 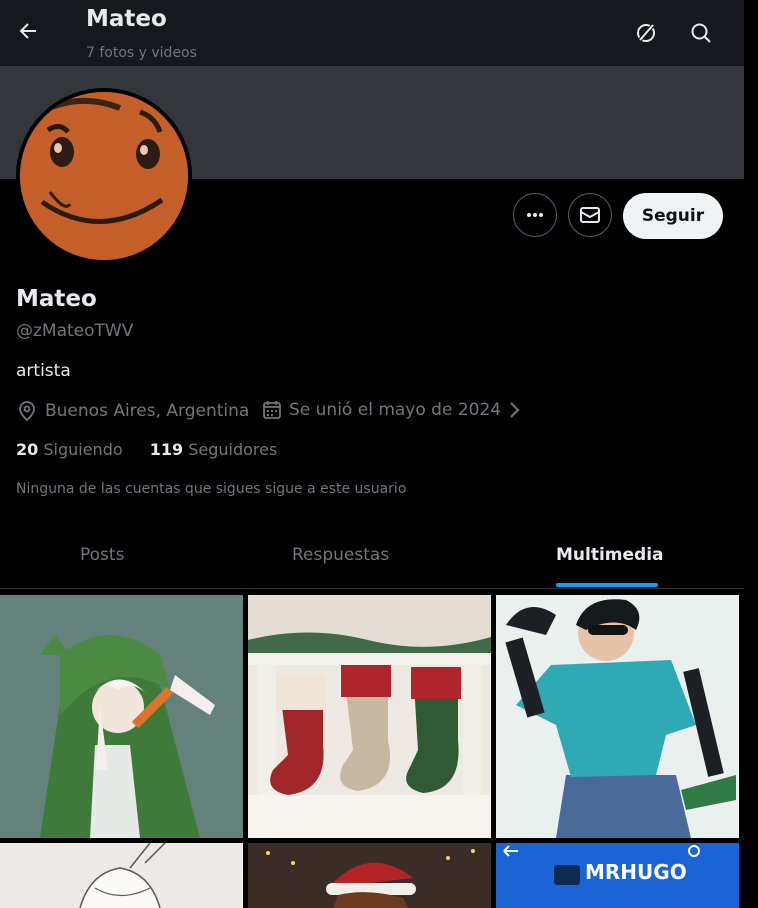 I want to click on following-label: Siguiendo, so click(x=83, y=449).